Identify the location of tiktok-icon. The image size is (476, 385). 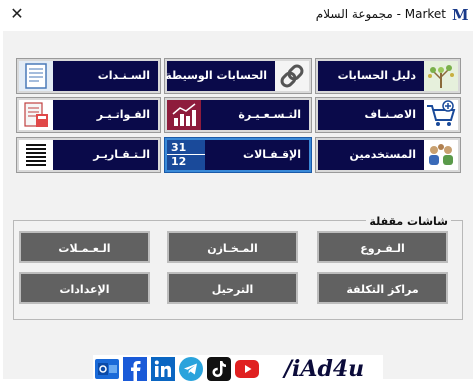
(219, 369).